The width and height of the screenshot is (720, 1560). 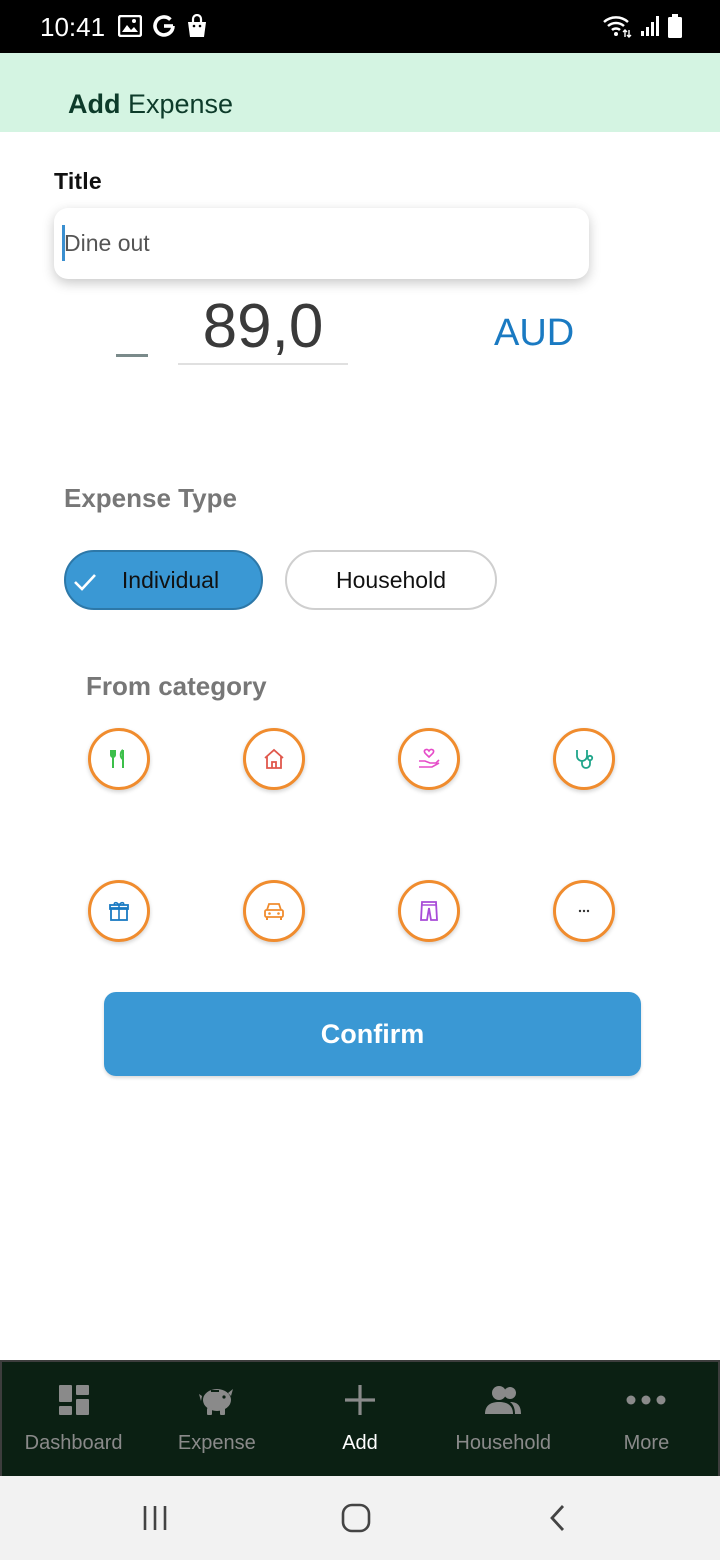 I want to click on expense-type-household-chip: Household, so click(x=391, y=580).